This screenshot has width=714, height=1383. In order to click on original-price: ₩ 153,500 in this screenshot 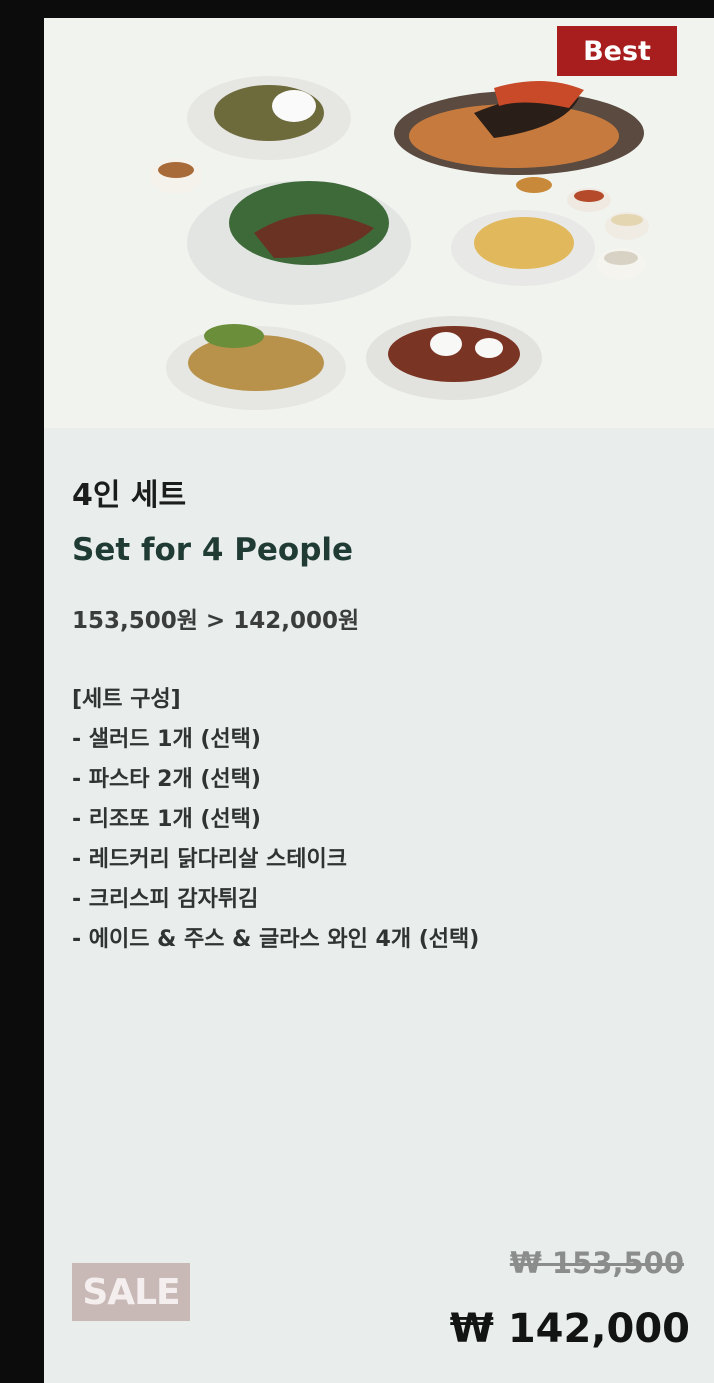, I will do `click(596, 1263)`.